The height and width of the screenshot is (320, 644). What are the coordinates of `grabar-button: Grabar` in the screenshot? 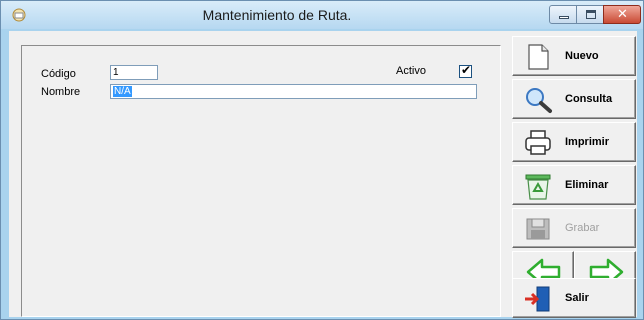 It's located at (574, 228).